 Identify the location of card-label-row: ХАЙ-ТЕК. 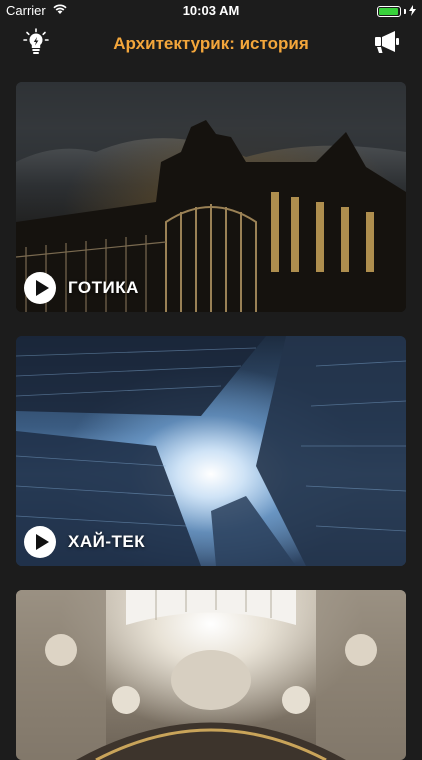
(84, 542).